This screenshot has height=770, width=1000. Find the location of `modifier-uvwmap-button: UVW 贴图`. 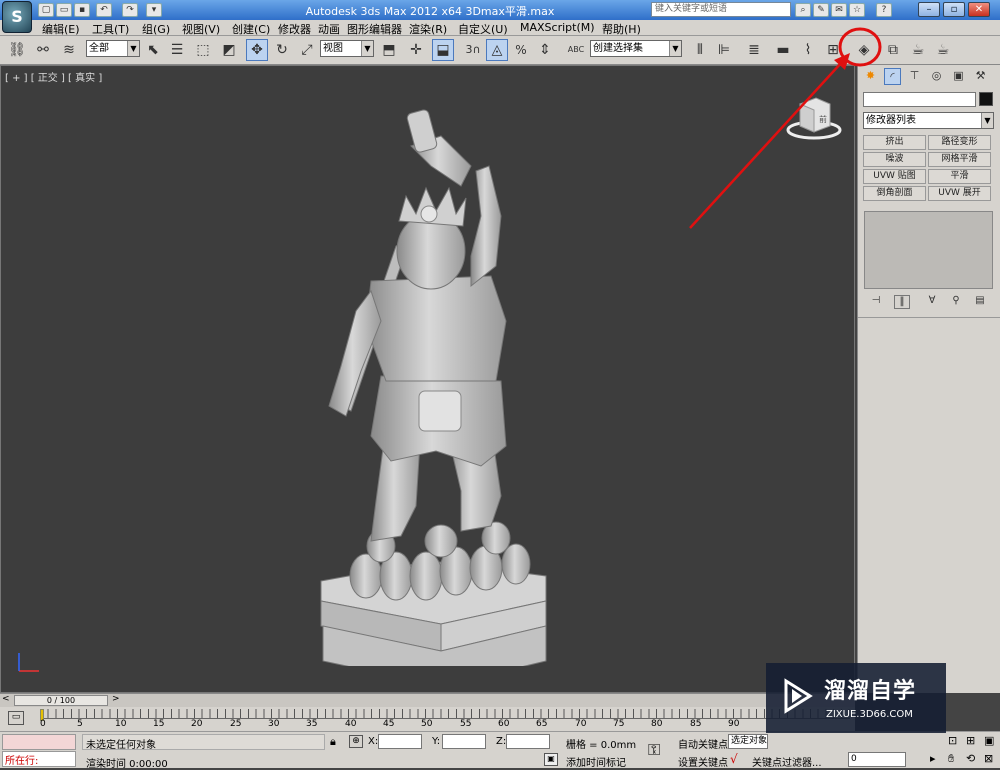

modifier-uvwmap-button: UVW 贴图 is located at coordinates (894, 176).